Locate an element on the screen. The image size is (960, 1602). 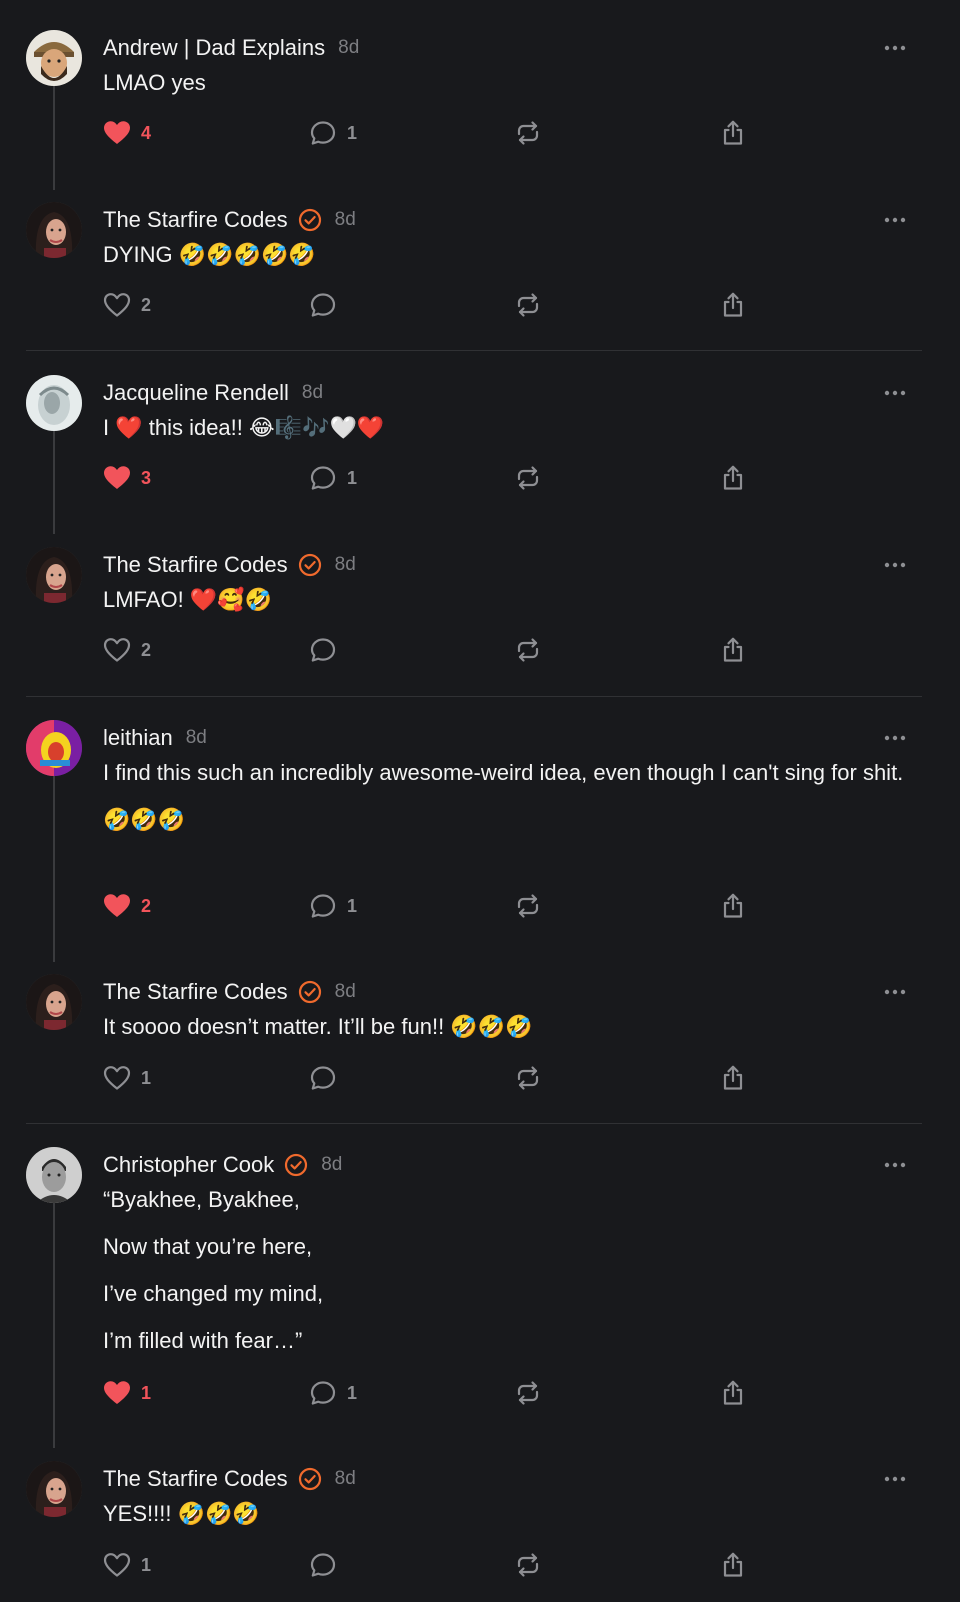
post-actions: 11 is located at coordinates (483, 1393).